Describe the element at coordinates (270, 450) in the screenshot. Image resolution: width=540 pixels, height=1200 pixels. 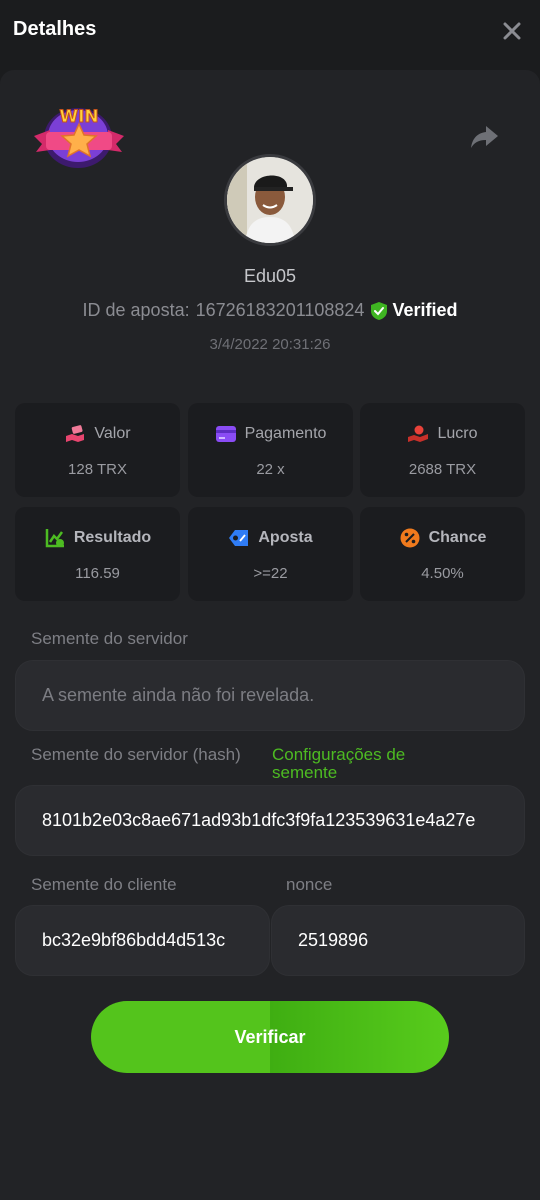
I see `stat-card-pagamento: Pagamento 22 x` at that location.